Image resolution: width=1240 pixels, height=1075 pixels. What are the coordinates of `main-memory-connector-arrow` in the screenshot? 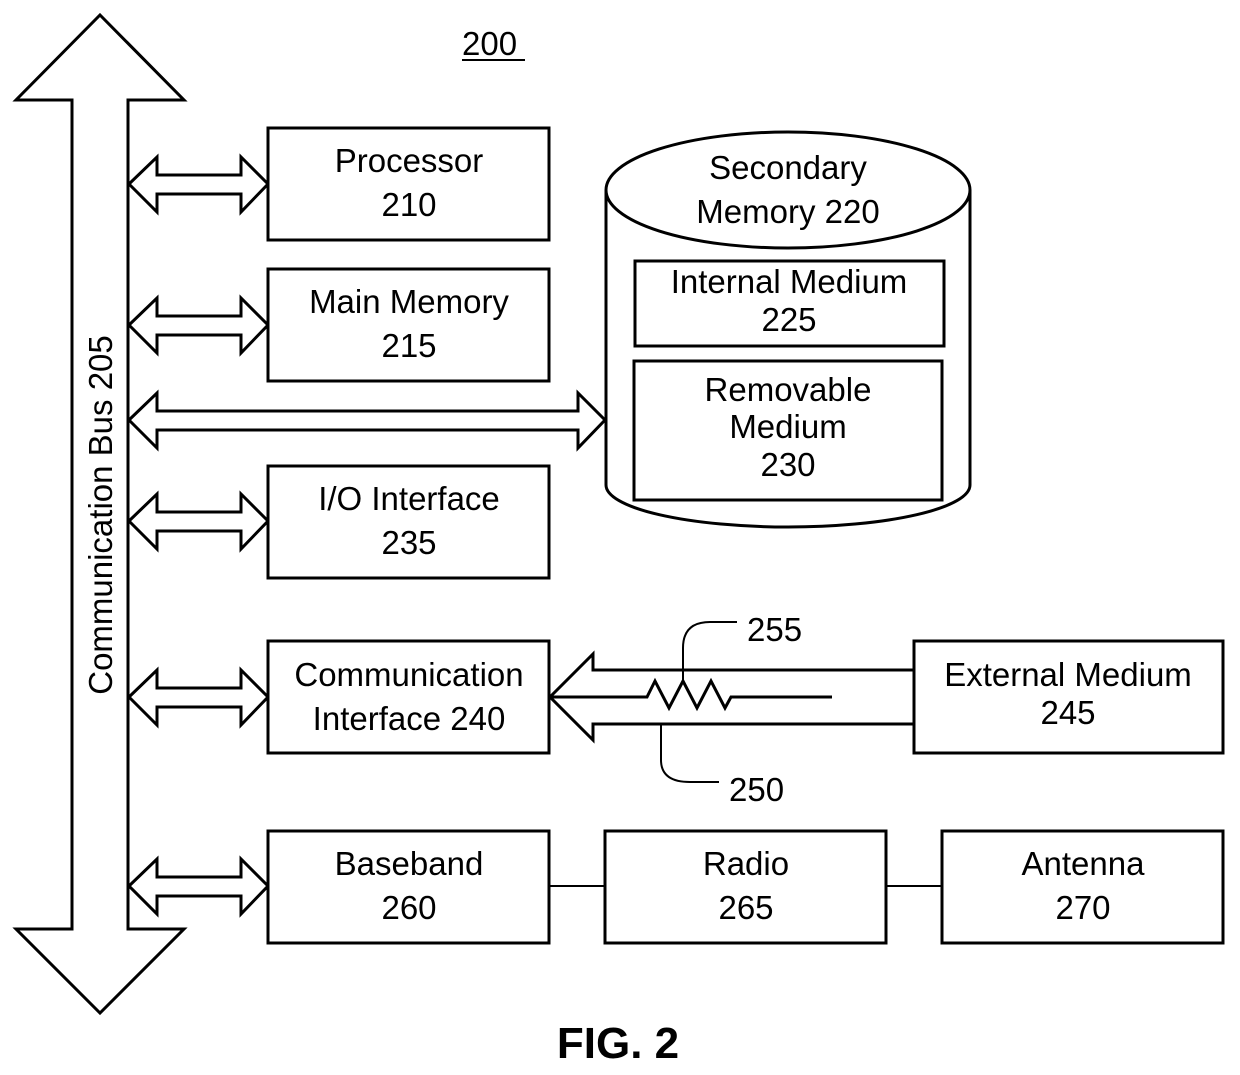 It's located at (198, 325).